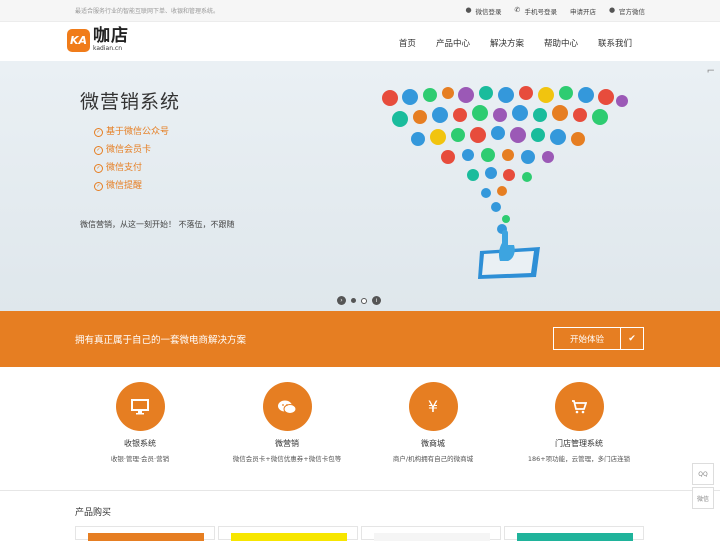  I want to click on carousel-dots: › ı, so click(359, 300).